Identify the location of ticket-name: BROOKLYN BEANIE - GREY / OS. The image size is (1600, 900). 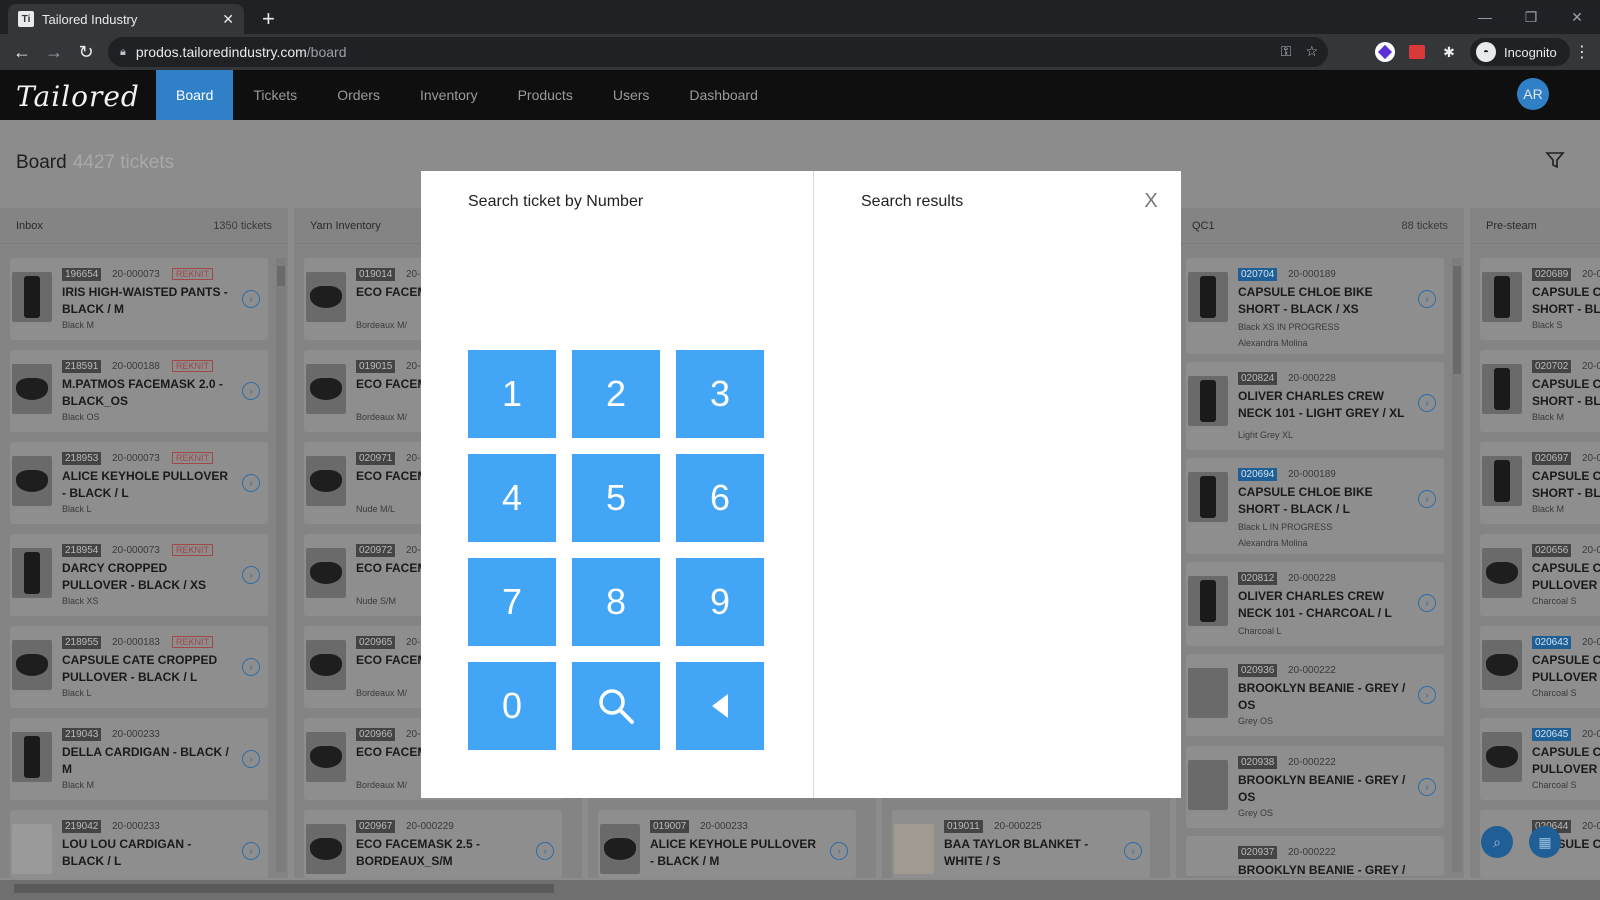
(1322, 696).